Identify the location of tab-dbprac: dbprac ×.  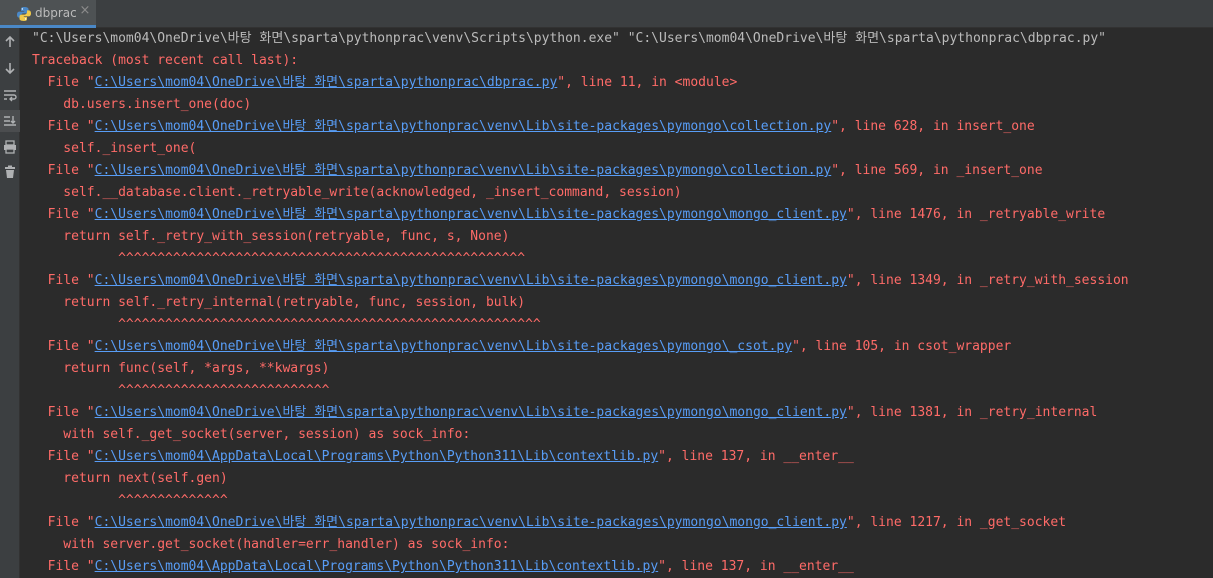
(48, 14).